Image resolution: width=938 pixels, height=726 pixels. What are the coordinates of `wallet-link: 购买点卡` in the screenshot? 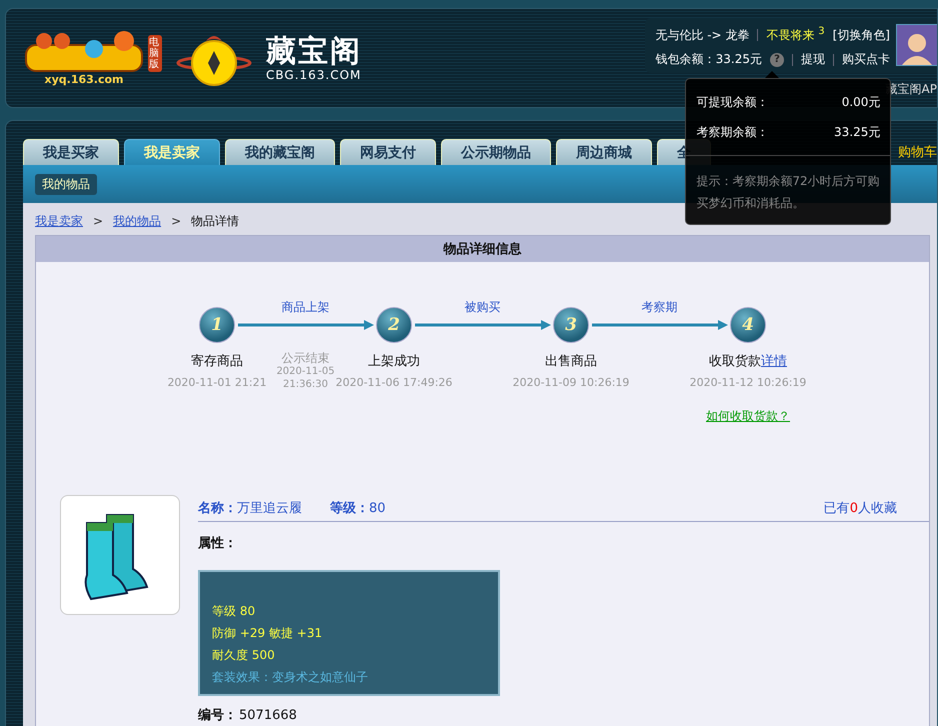 It's located at (866, 59).